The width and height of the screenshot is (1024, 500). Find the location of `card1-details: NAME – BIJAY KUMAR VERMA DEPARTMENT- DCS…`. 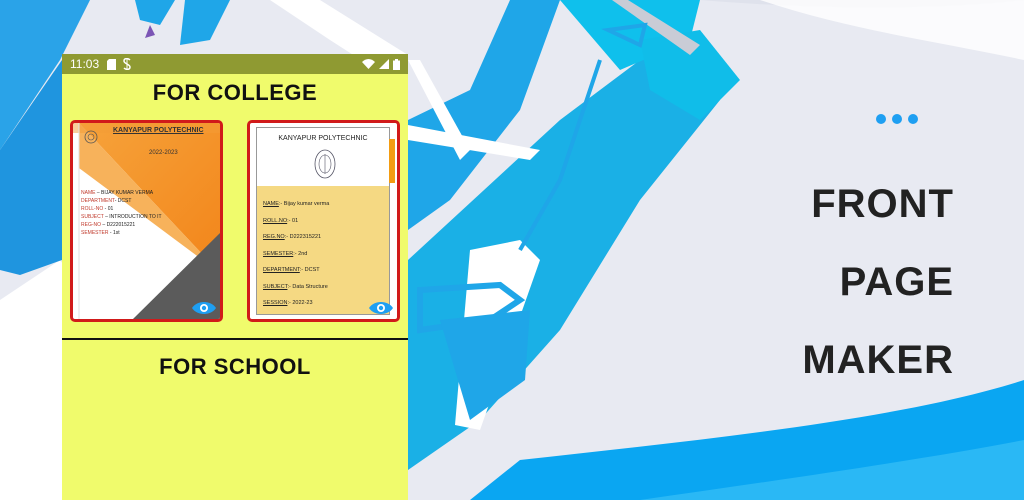

card1-details: NAME – BIJAY KUMAR VERMA DEPARTMENT- DCS… is located at coordinates (121, 213).